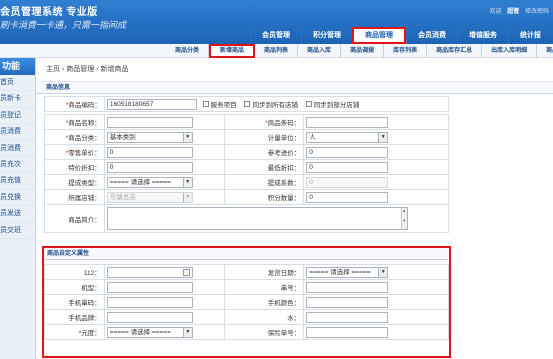 The image size is (553, 359). Describe the element at coordinates (336, 105) in the screenshot. I see `sync-part-label: 同步到部分店铺` at that location.